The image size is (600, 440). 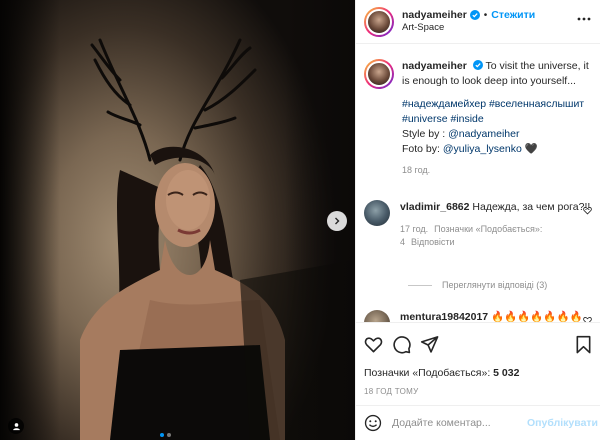 What do you see at coordinates (482, 149) in the screenshot?
I see `photo-credit-handle: @yuliya_lysenko` at bounding box center [482, 149].